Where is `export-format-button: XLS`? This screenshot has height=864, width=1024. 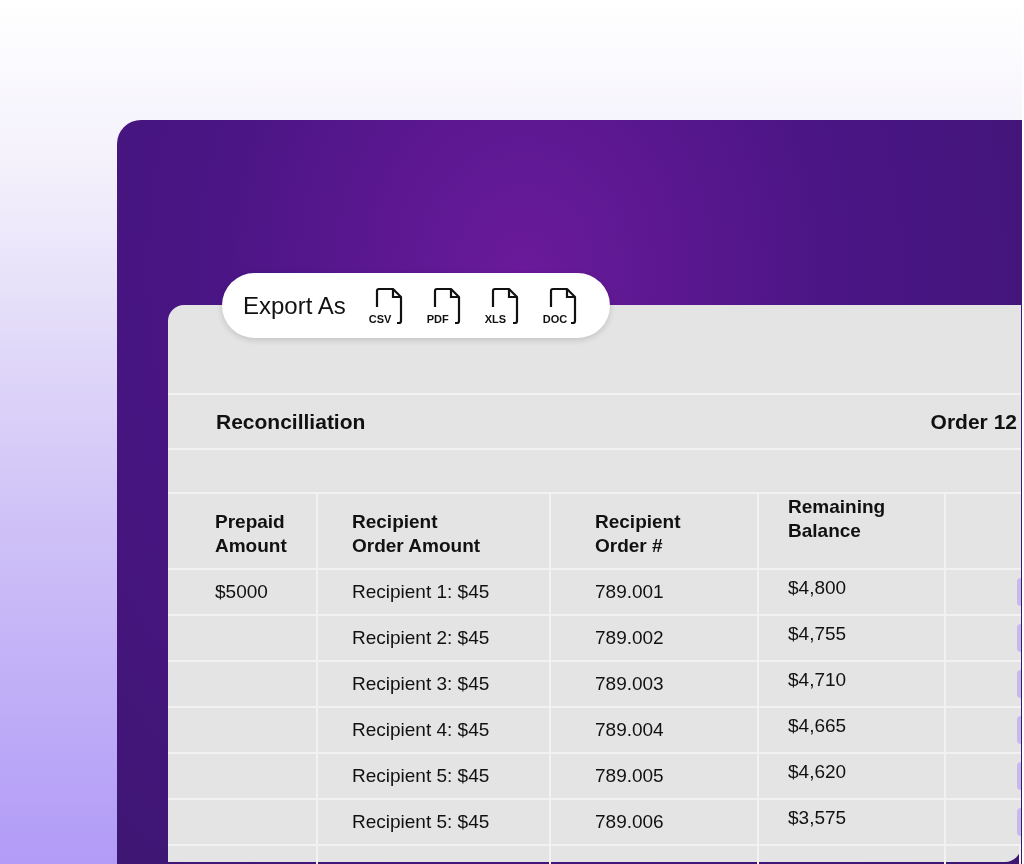
export-format-button: XLS is located at coordinates (503, 305).